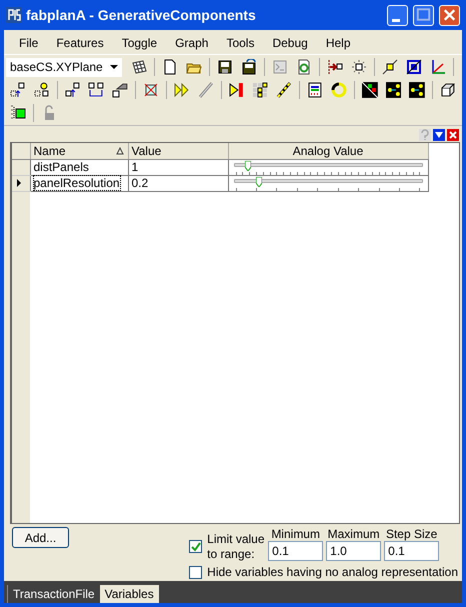 The width and height of the screenshot is (466, 607). I want to click on node-icon, so click(42, 90).